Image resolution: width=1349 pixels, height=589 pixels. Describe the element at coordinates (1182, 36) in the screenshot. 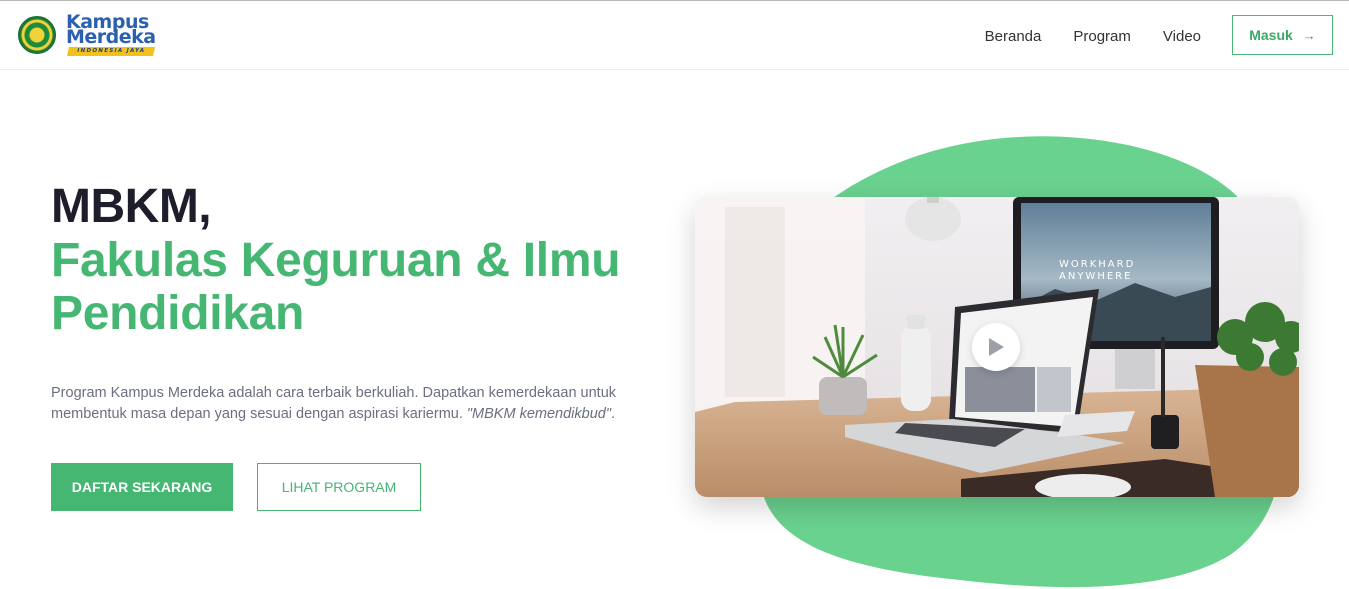

I see `nav-link-video: Video` at that location.